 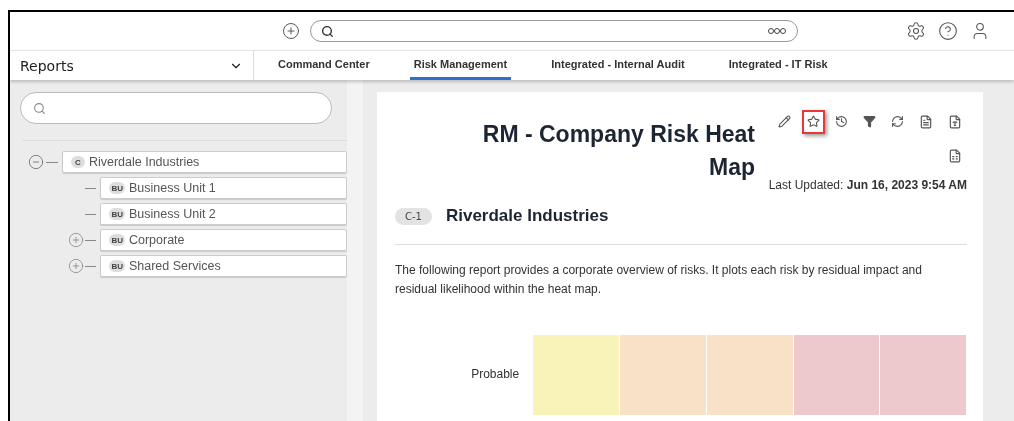 I want to click on section-code: C-1, so click(x=413, y=216).